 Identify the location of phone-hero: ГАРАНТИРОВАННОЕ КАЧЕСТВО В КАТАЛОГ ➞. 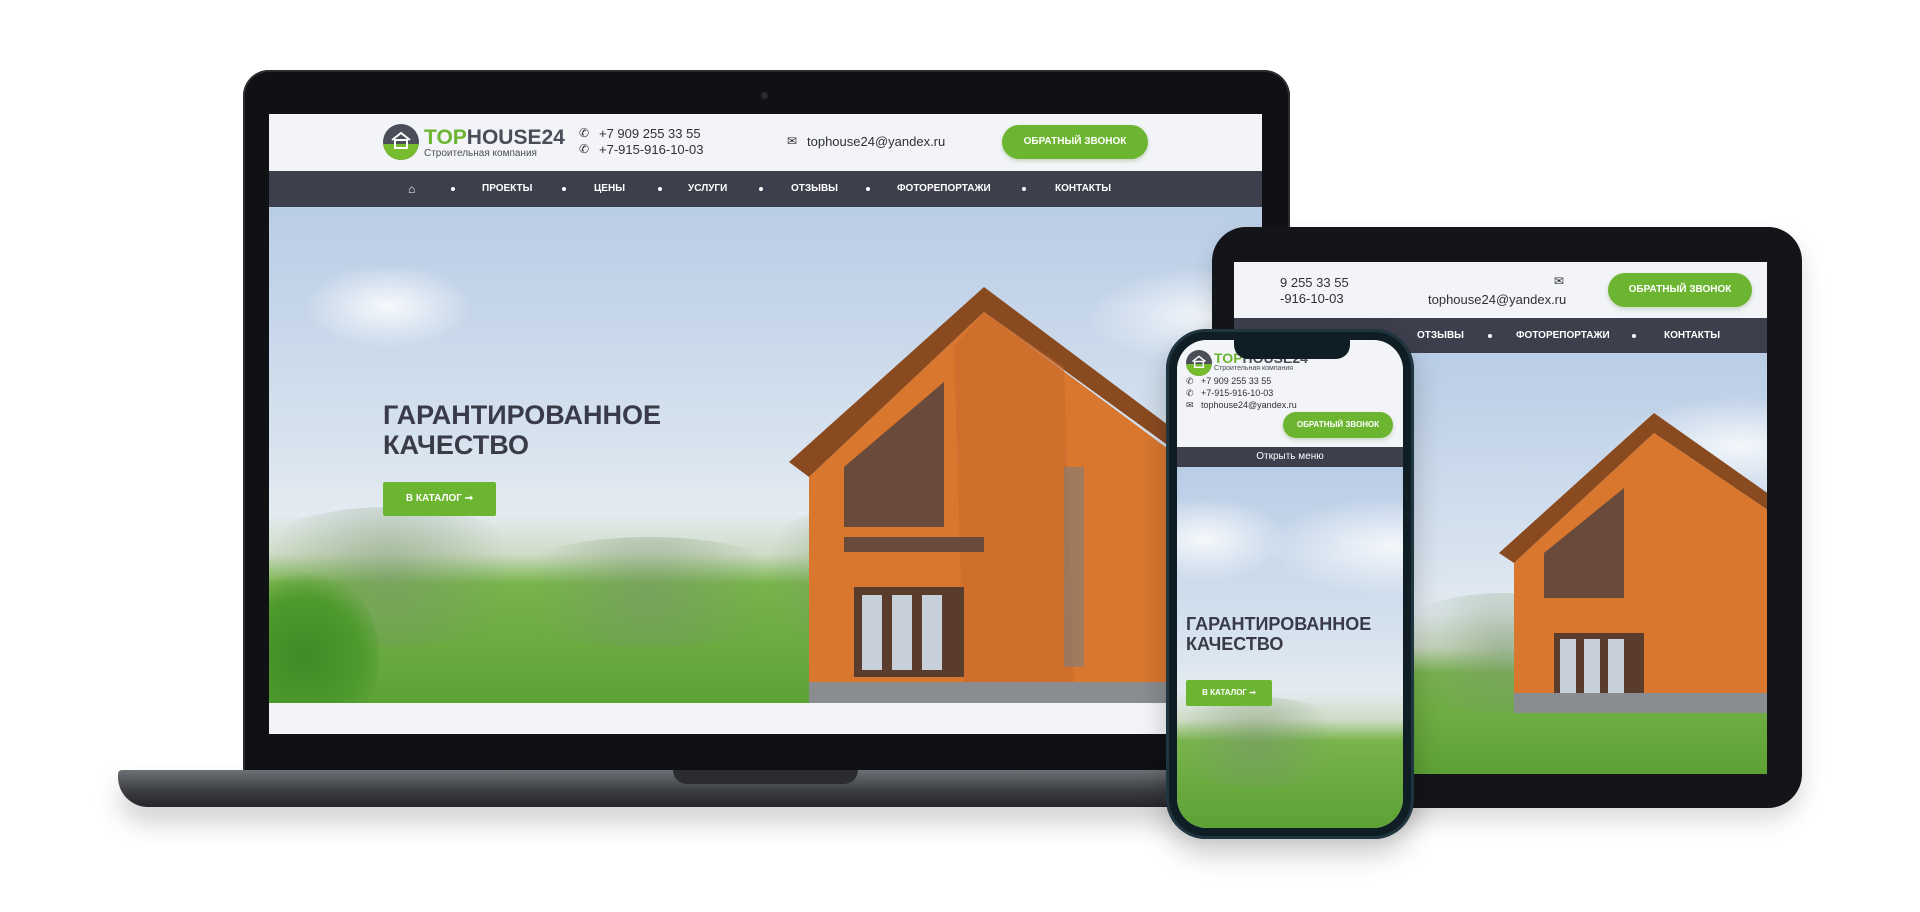
(1290, 647).